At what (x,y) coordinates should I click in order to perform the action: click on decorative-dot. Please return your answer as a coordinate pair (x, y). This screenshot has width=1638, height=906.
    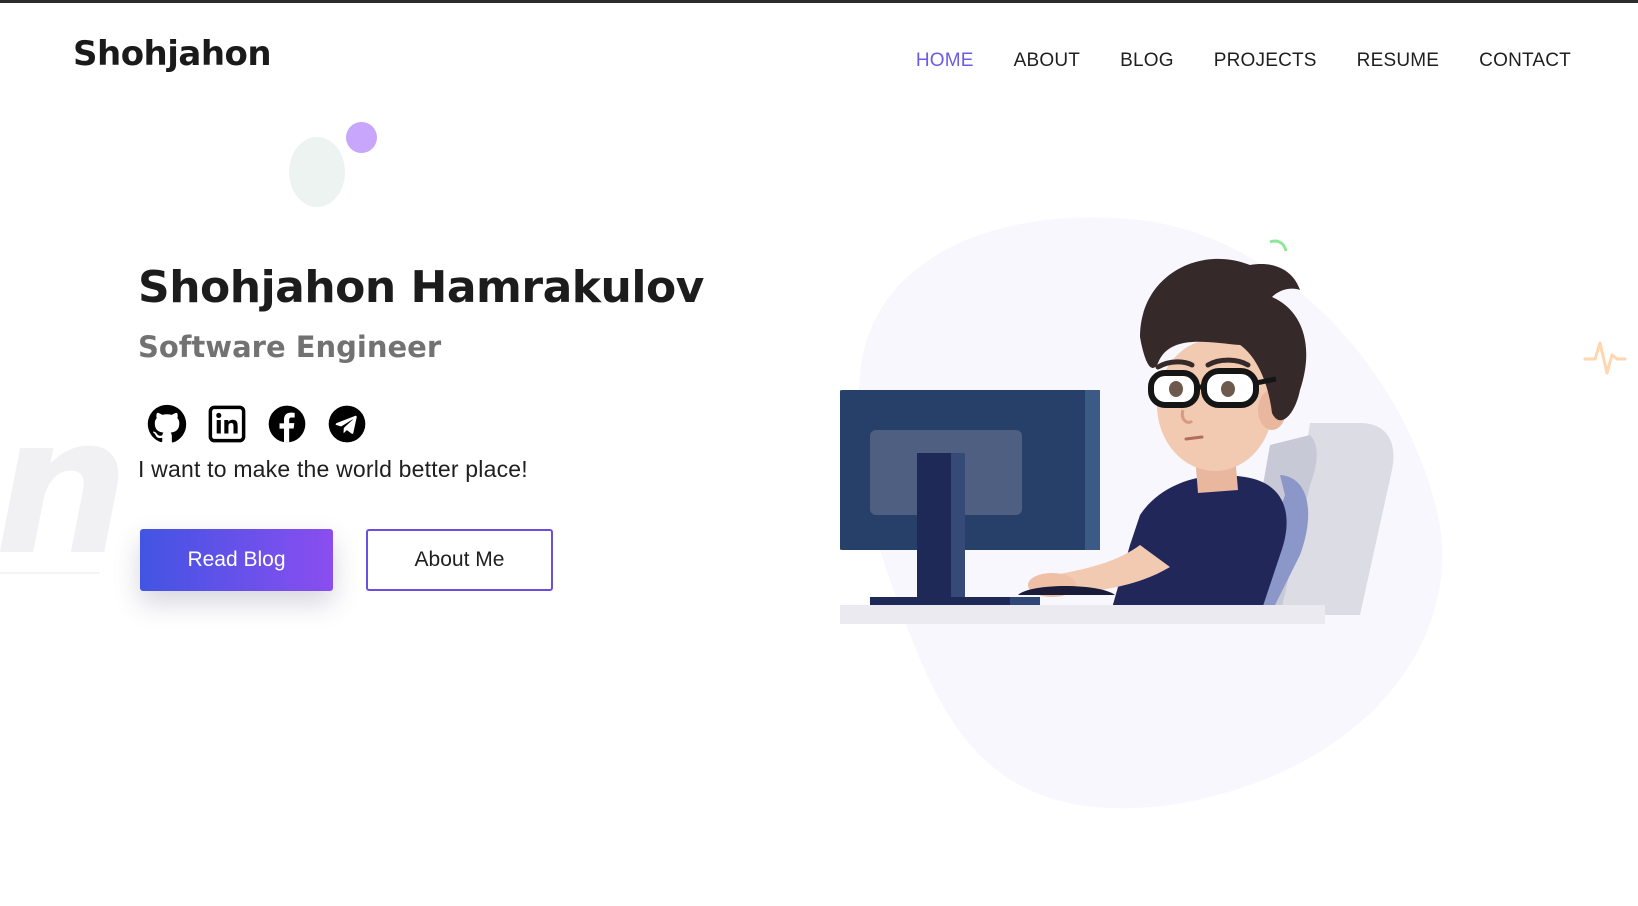
    Looking at the image, I should click on (361, 137).